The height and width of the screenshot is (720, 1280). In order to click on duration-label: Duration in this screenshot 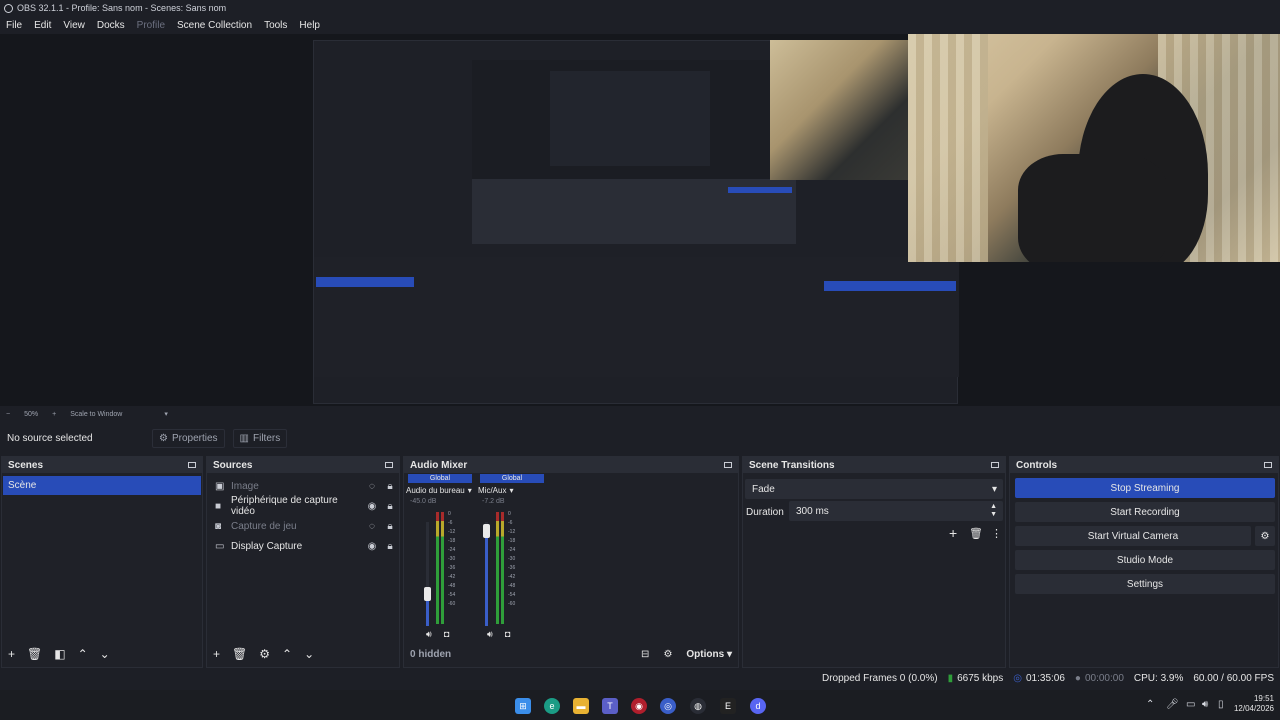, I will do `click(765, 512)`.